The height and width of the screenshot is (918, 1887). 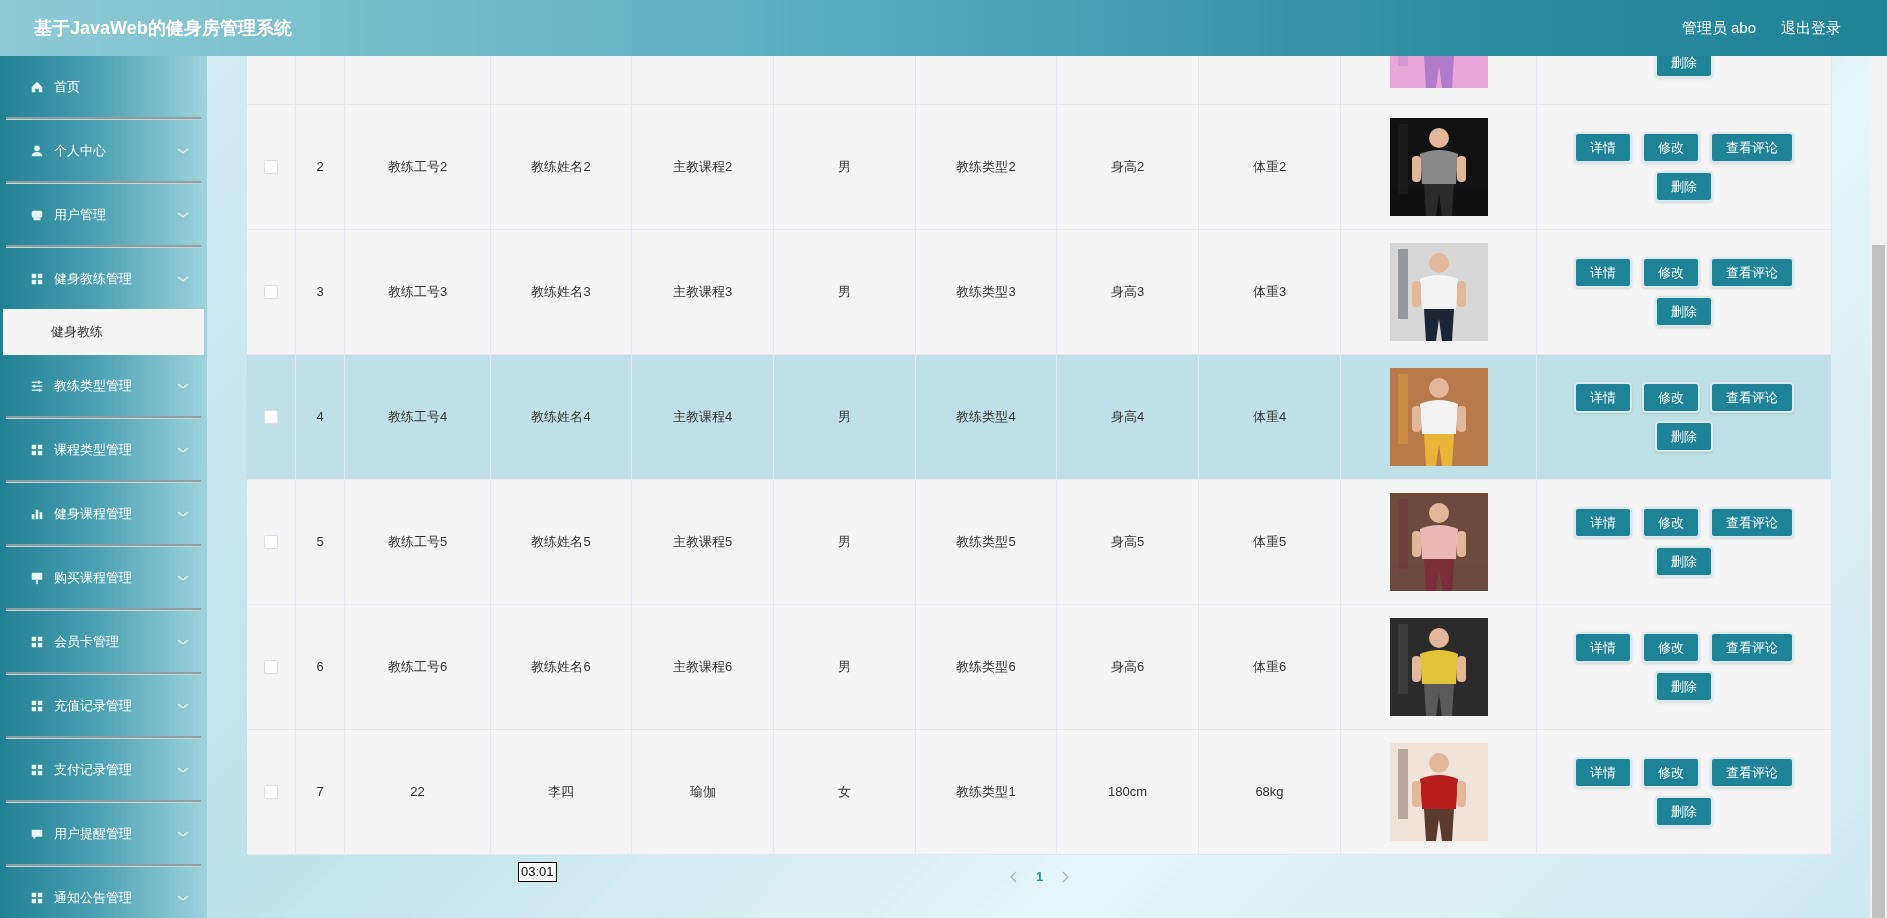 What do you see at coordinates (561, 417) in the screenshot?
I see `table-cell-text: 教练姓名4` at bounding box center [561, 417].